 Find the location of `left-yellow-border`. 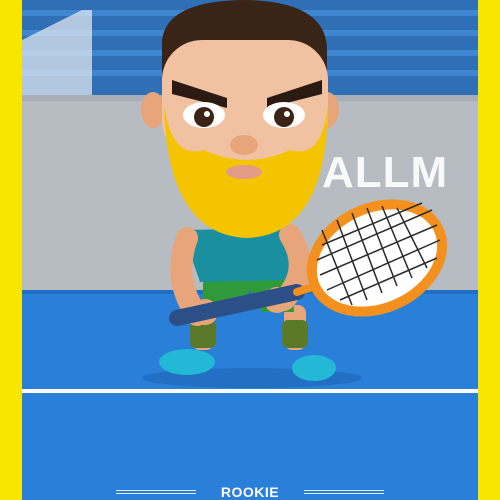

left-yellow-border is located at coordinates (11, 250).